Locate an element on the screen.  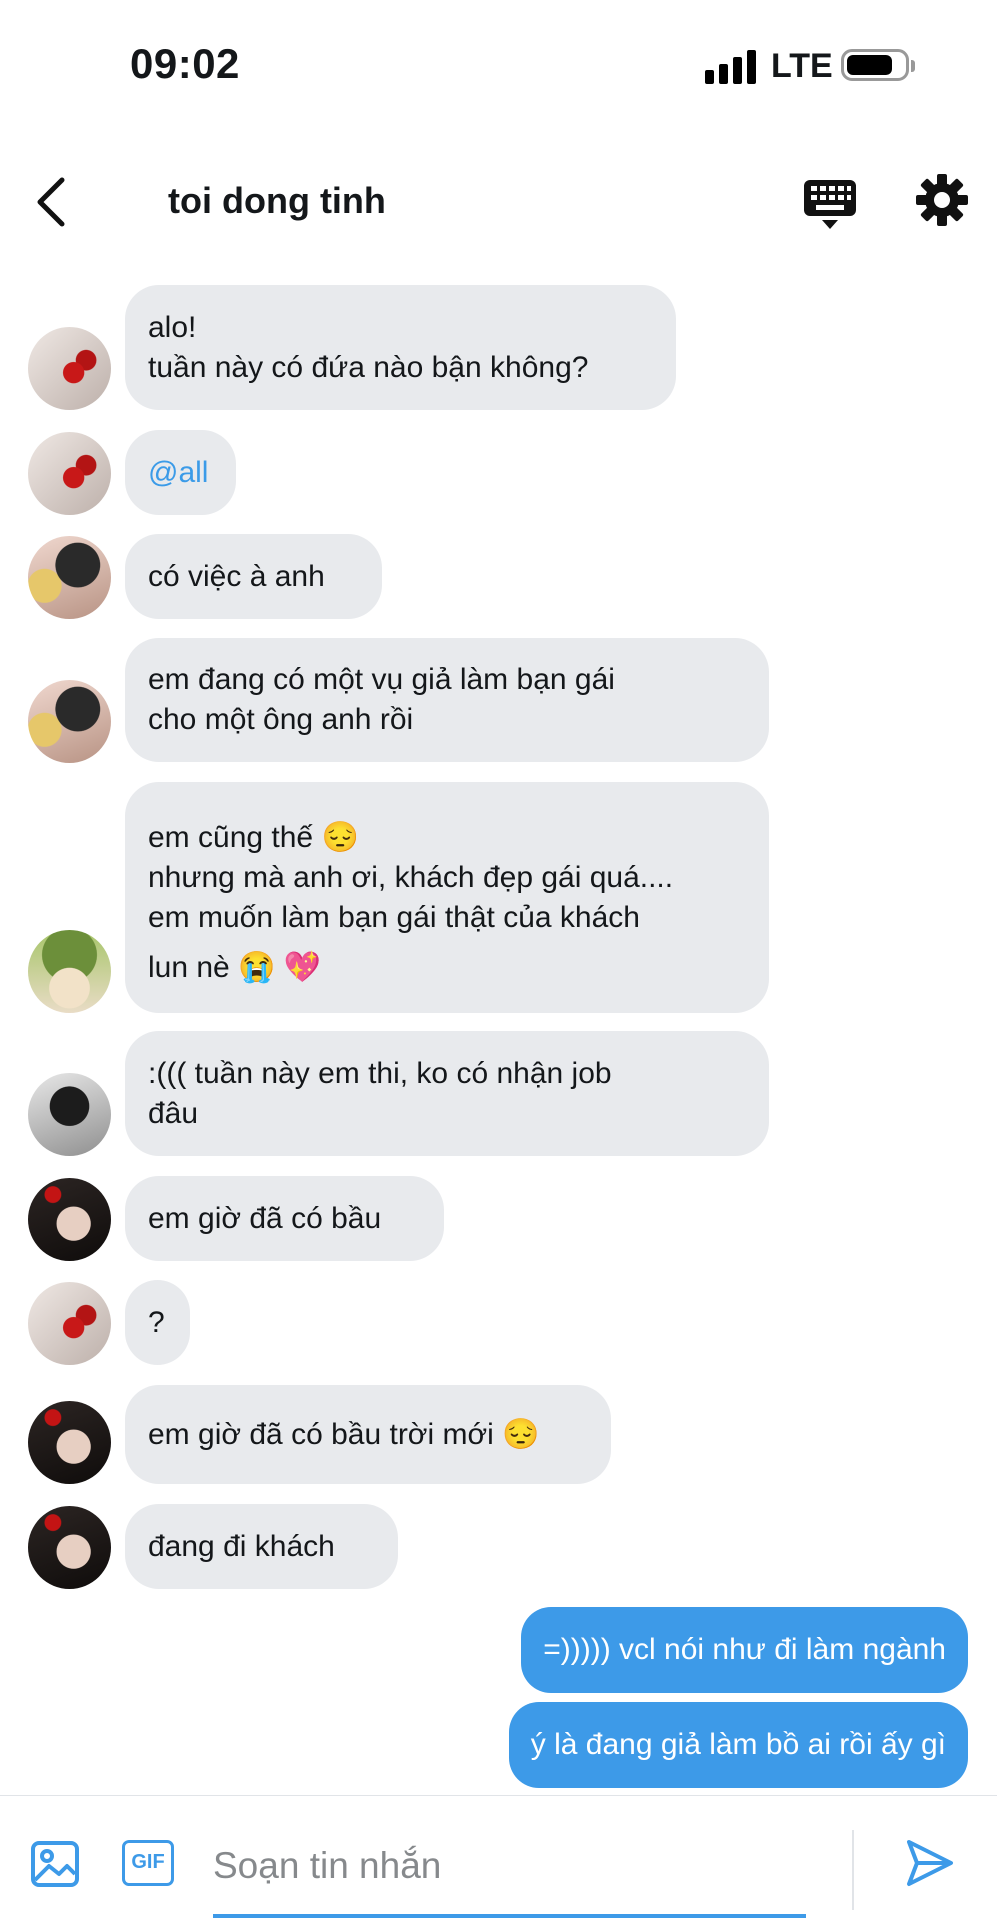
outgoing-message: =))))) vcl nói như đi làm ngành is located at coordinates (744, 1650).